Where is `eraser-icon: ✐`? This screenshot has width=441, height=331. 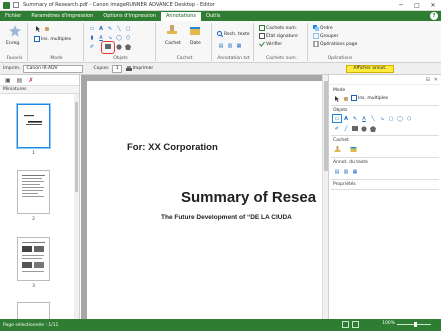 eraser-icon: ✐ is located at coordinates (92, 46).